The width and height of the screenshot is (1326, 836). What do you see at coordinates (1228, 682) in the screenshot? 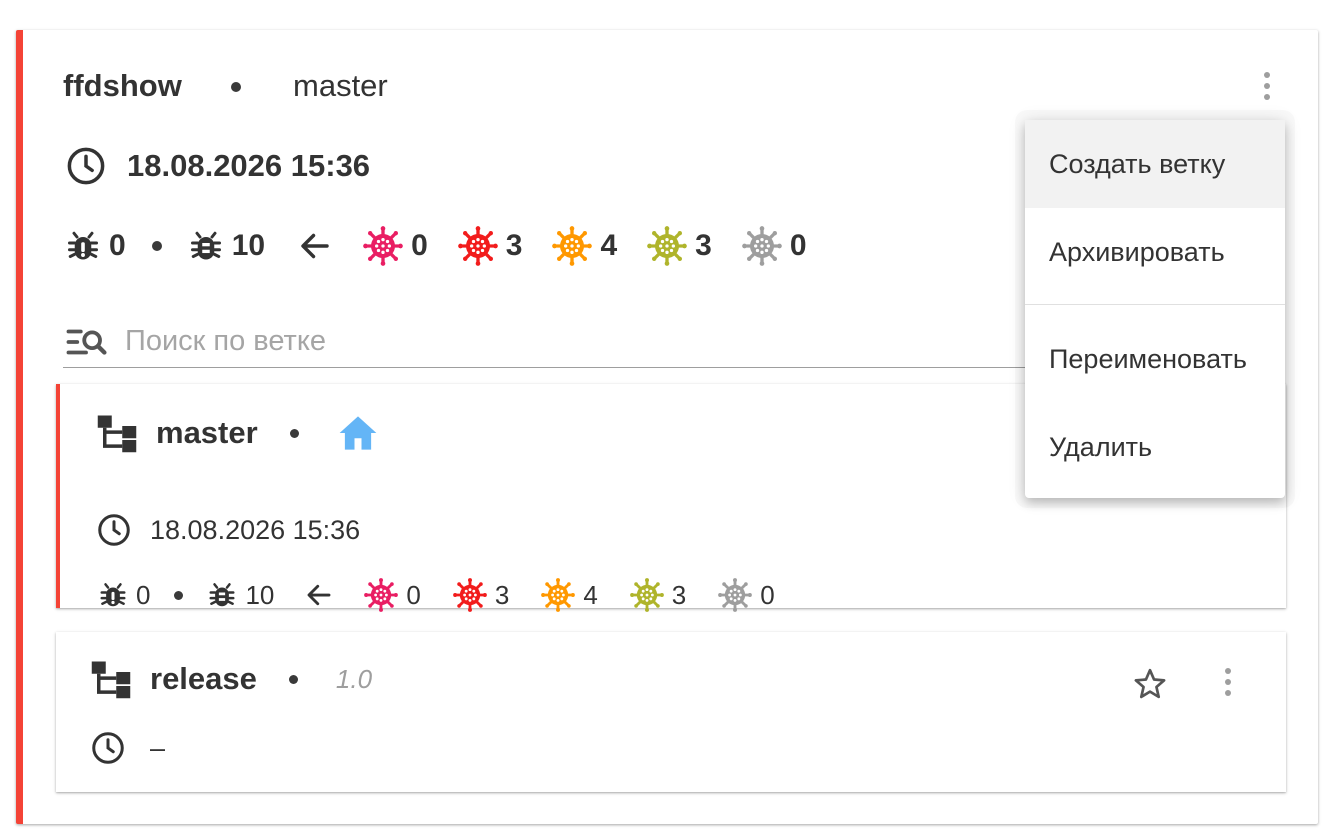
I see `branch-more-menu-button` at bounding box center [1228, 682].